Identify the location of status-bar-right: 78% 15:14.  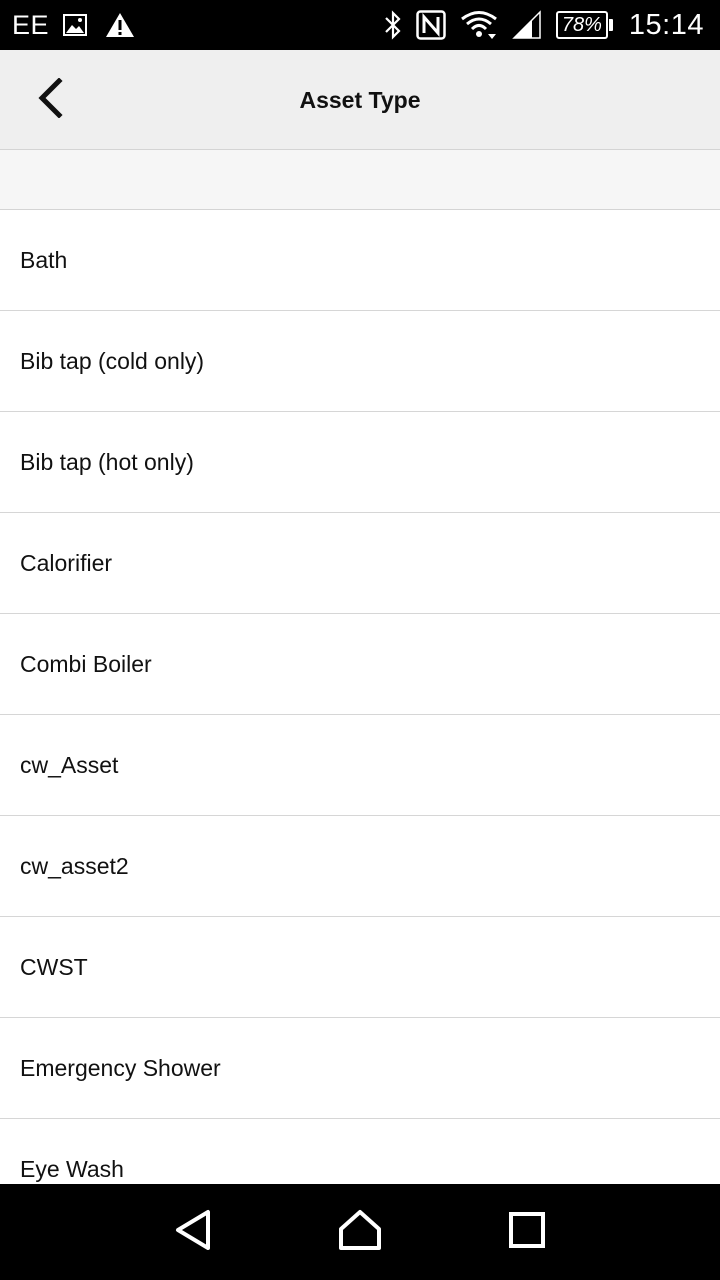
(537, 25).